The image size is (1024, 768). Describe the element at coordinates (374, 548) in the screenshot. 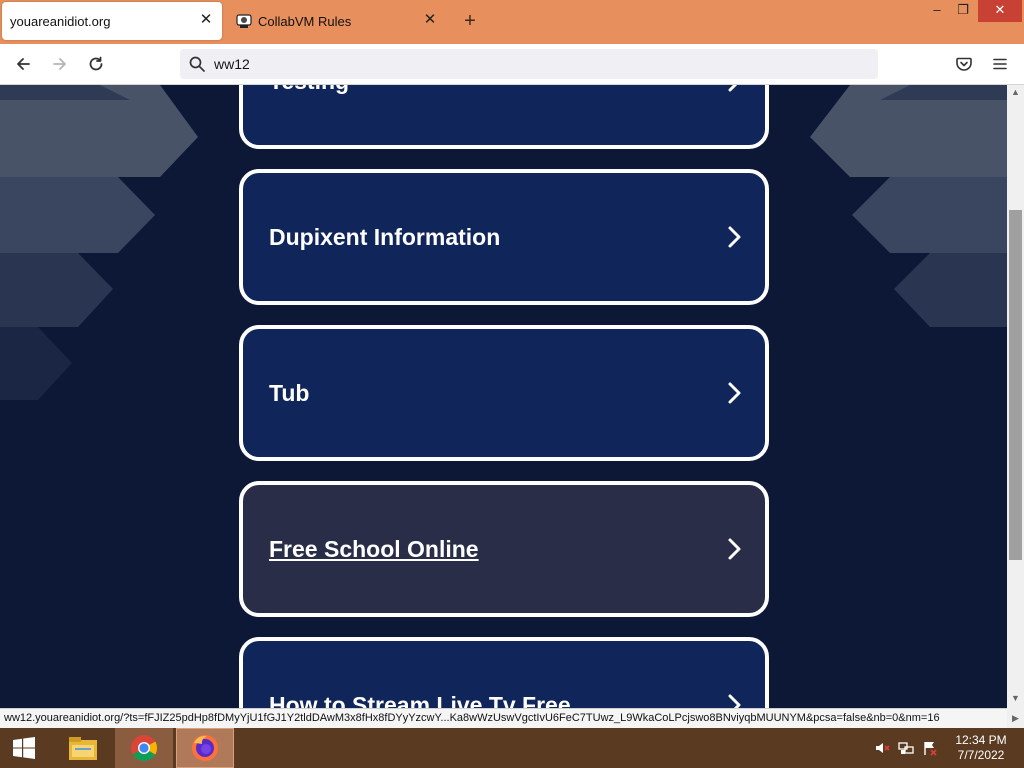

I see `card-label: Free School Online` at that location.